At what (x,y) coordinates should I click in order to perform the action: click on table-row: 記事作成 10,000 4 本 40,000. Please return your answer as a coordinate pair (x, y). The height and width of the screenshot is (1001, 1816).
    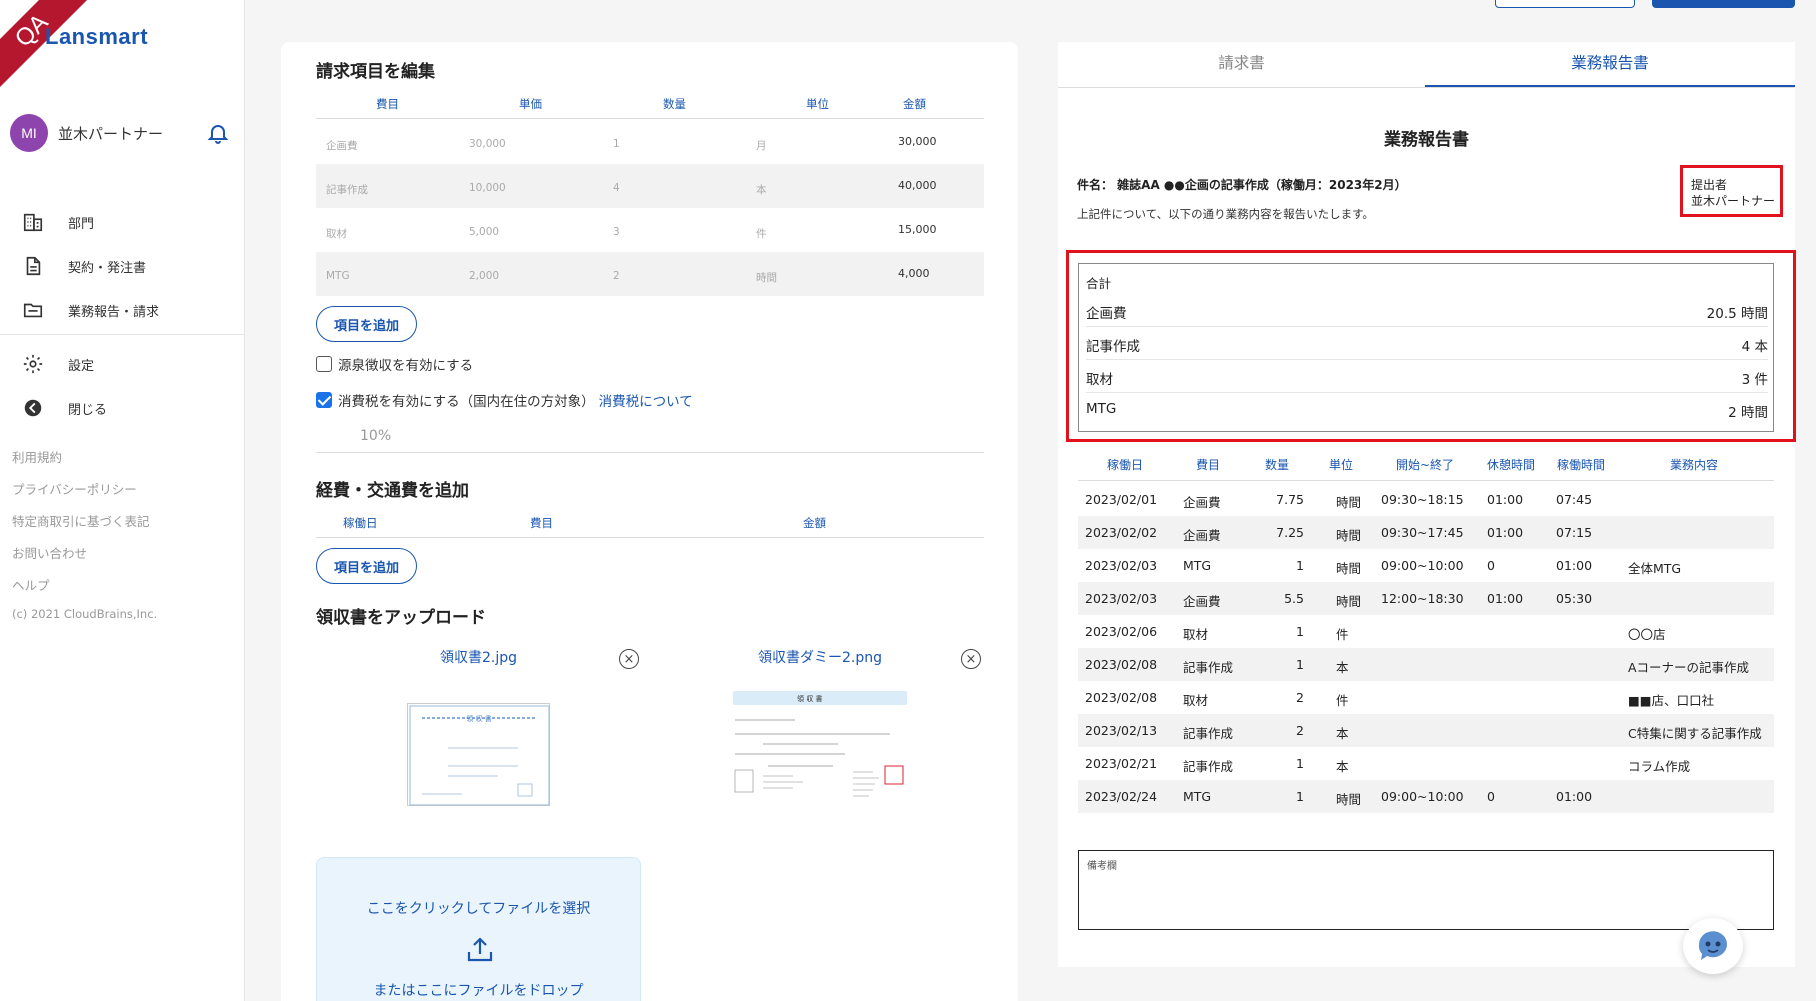
    Looking at the image, I should click on (650, 186).